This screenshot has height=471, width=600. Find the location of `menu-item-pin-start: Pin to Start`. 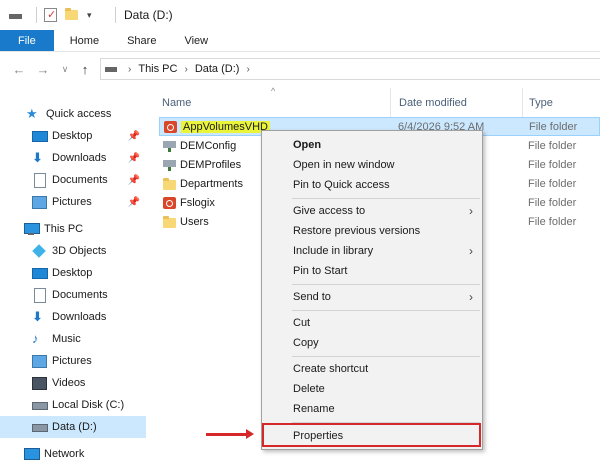

menu-item-pin-start: Pin to Start is located at coordinates (372, 271).